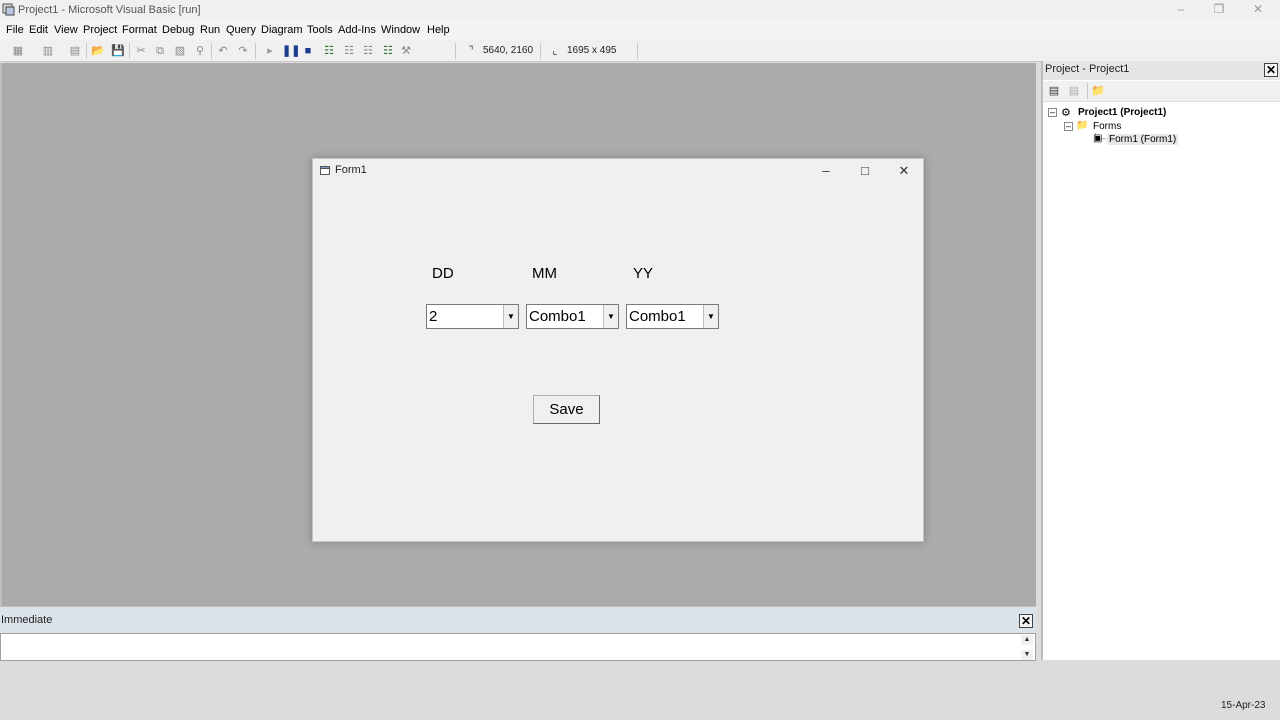 The image size is (1280, 720). What do you see at coordinates (592, 50) in the screenshot?
I see `form-size-readout: 1695 x 495` at bounding box center [592, 50].